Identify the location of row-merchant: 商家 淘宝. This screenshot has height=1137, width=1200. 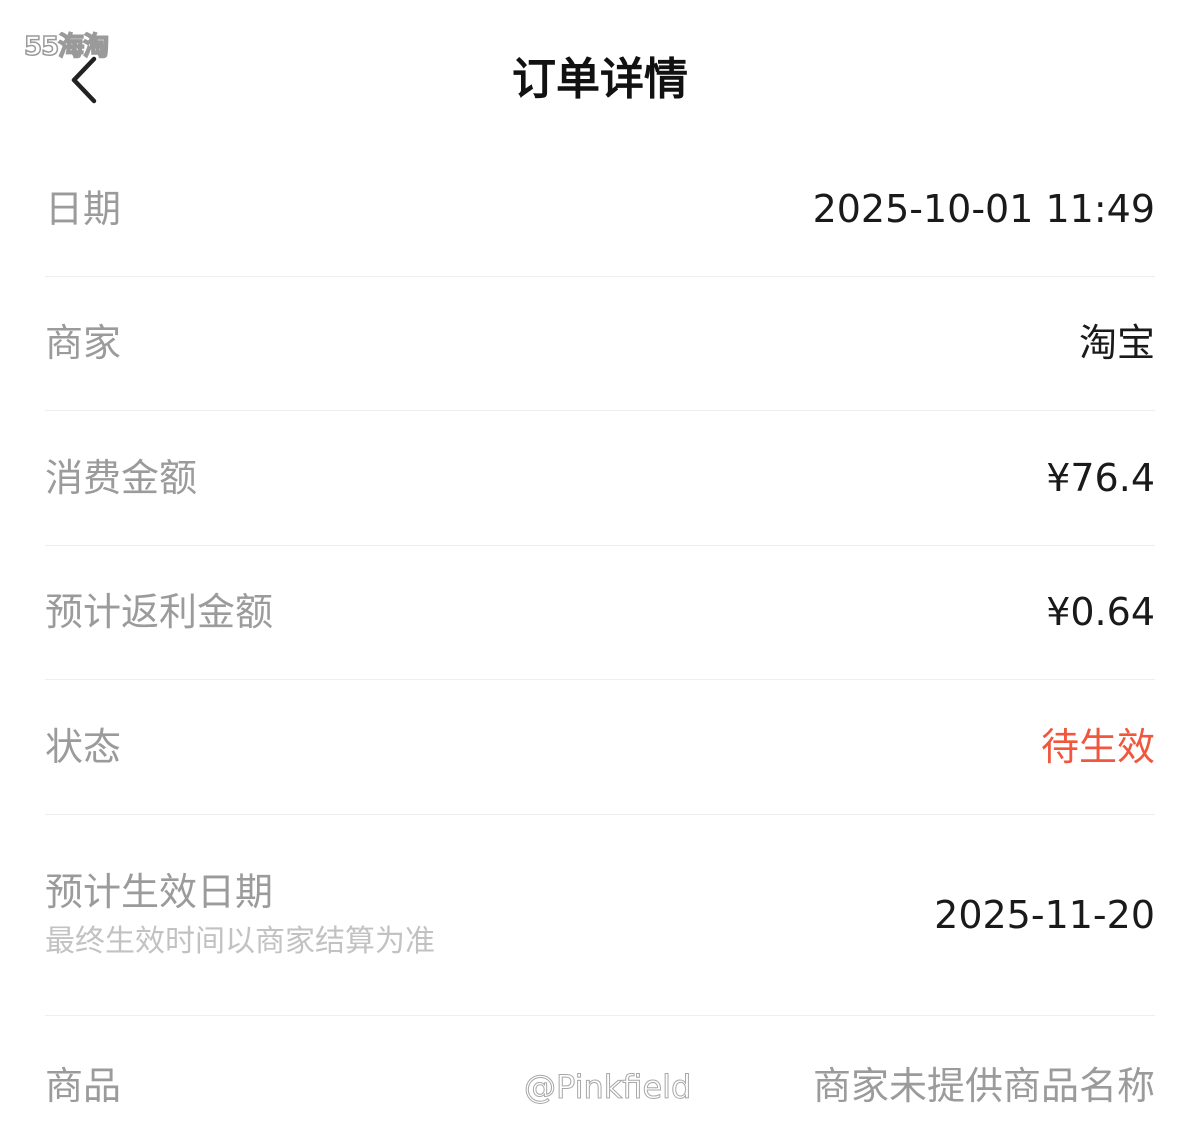
(600, 344).